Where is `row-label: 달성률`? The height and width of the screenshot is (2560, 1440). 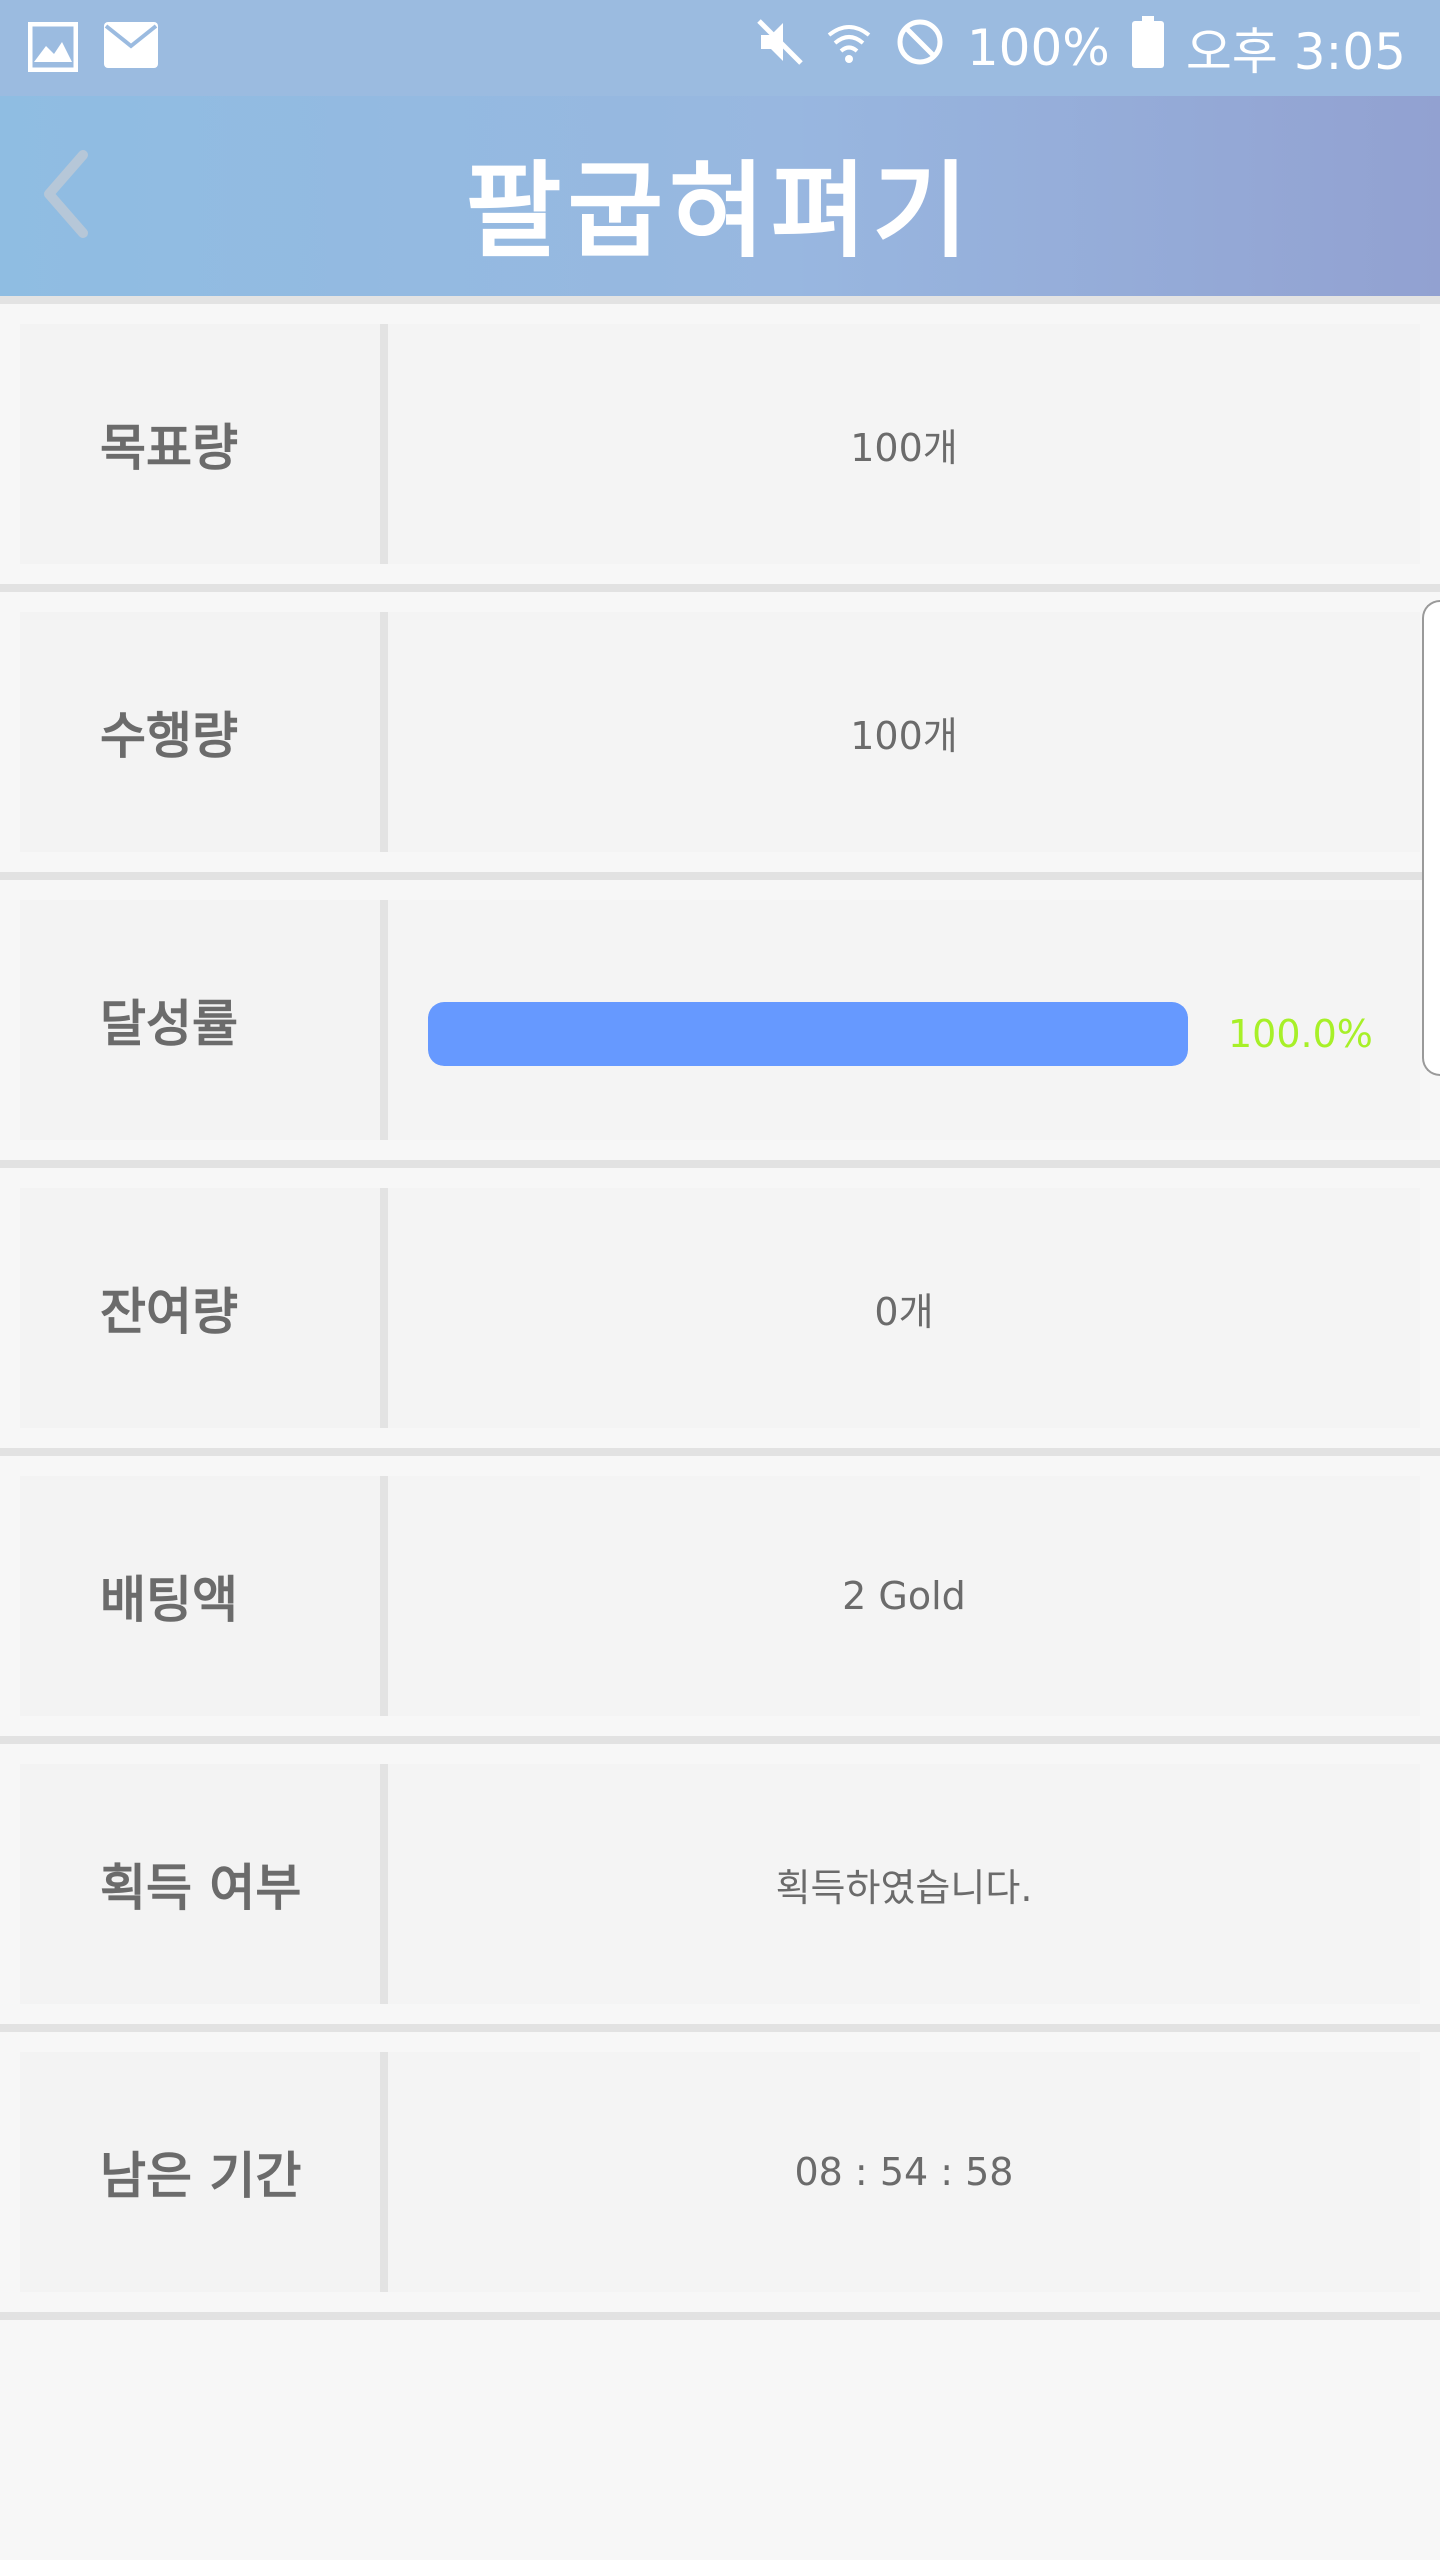 row-label: 달성률 is located at coordinates (200, 1020).